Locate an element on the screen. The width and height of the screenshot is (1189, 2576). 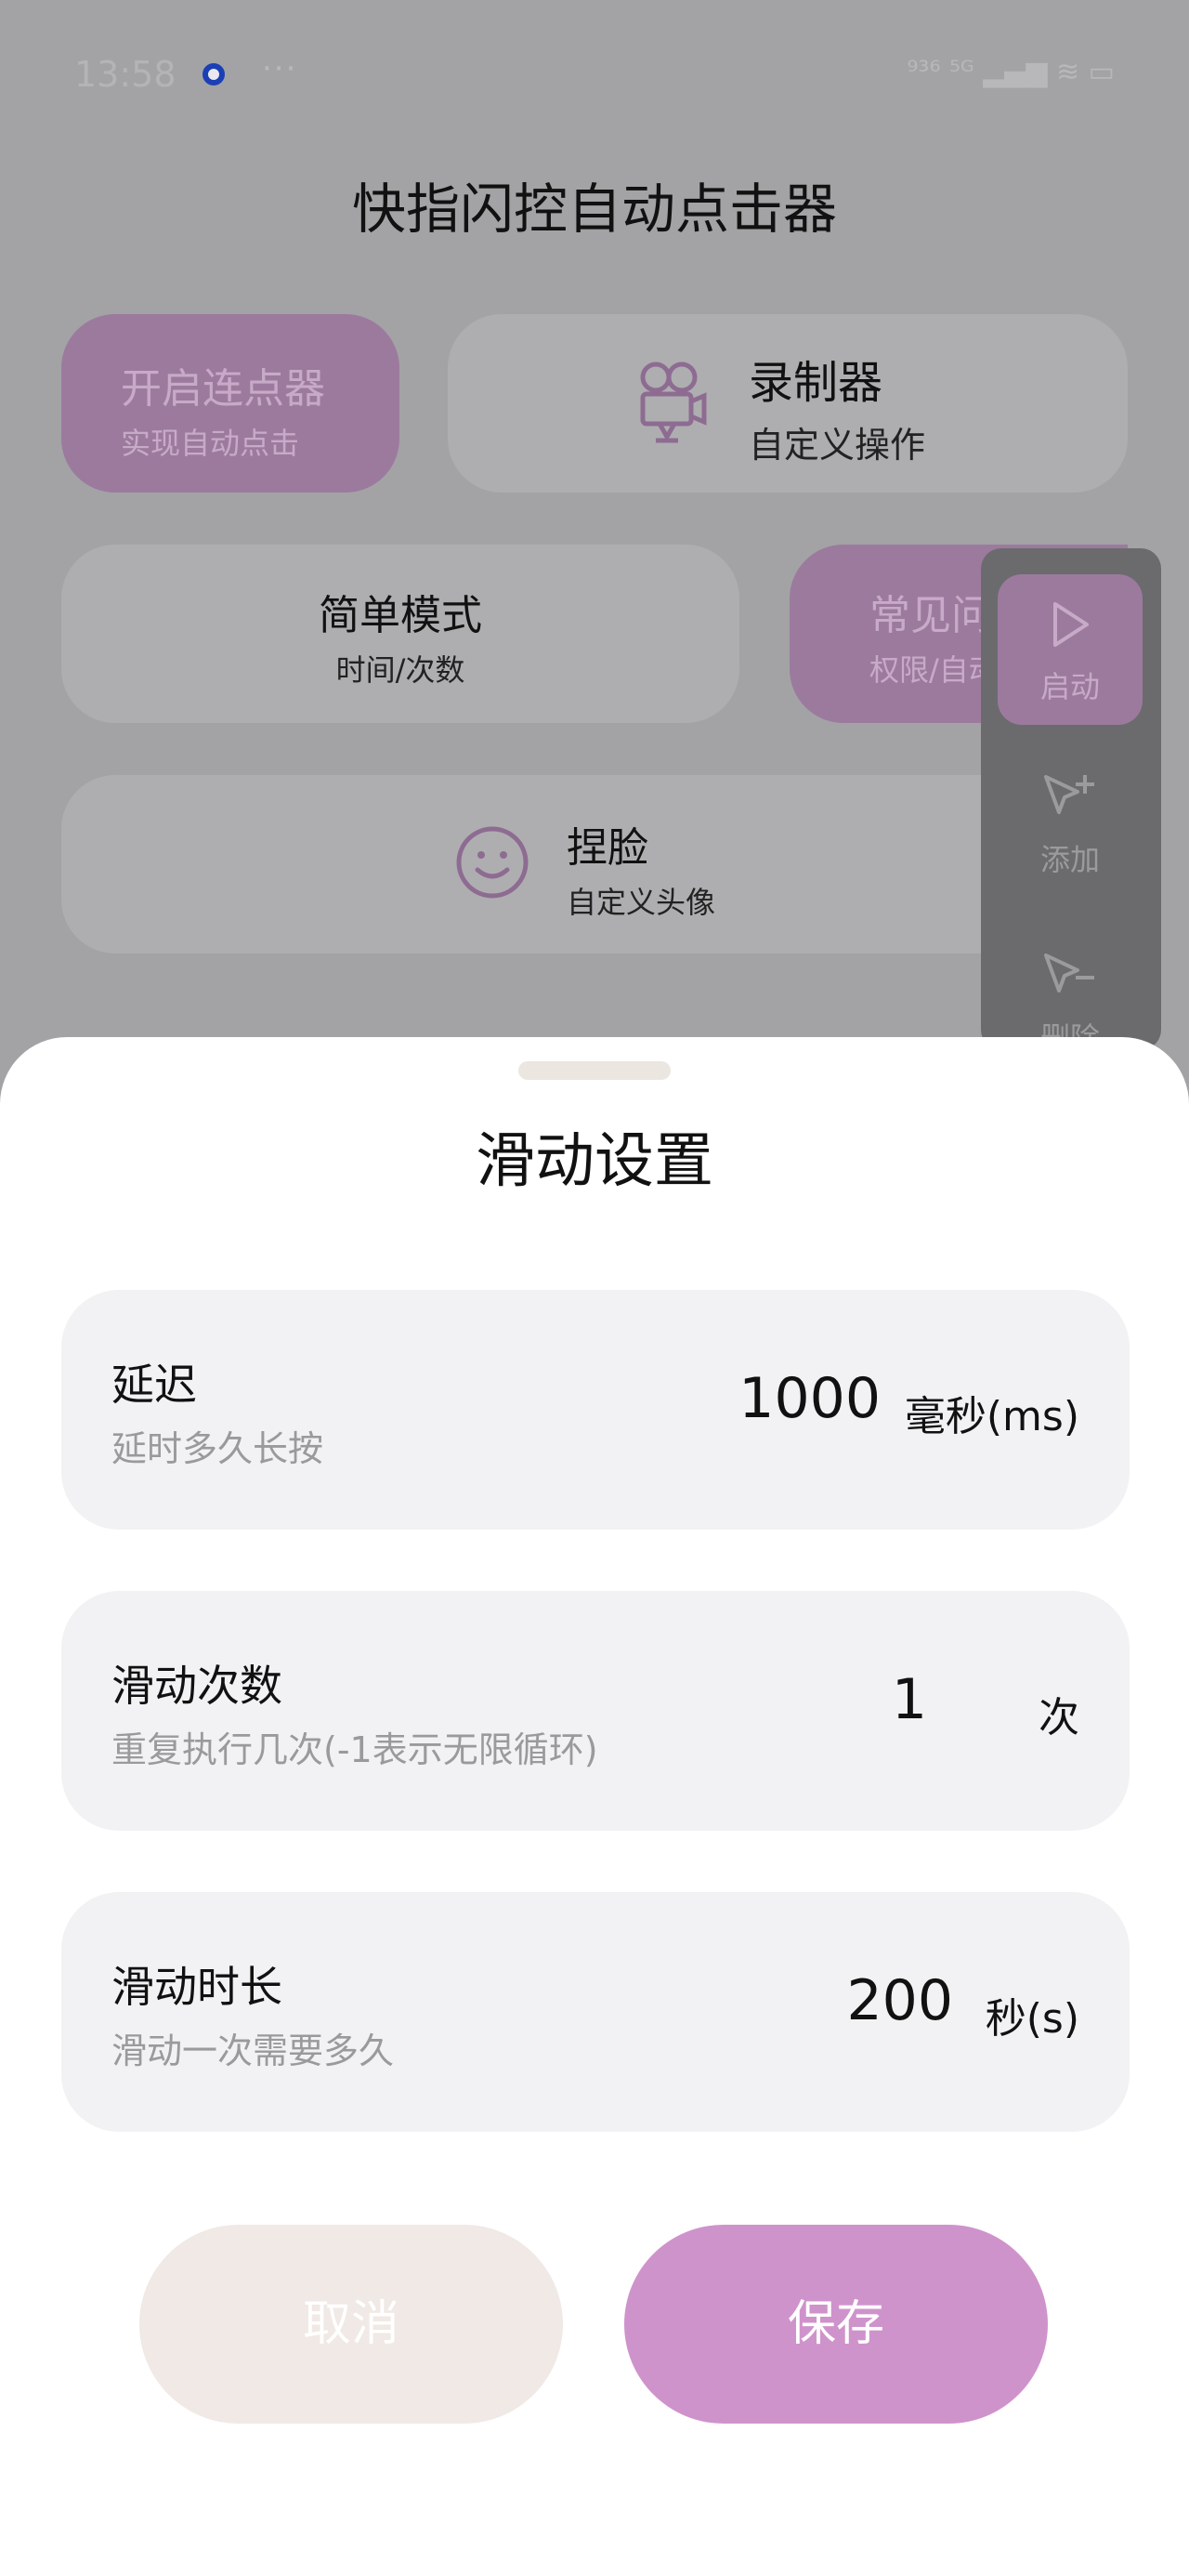
app-title: 快指闪控自动点击器 is located at coordinates (594, 209).